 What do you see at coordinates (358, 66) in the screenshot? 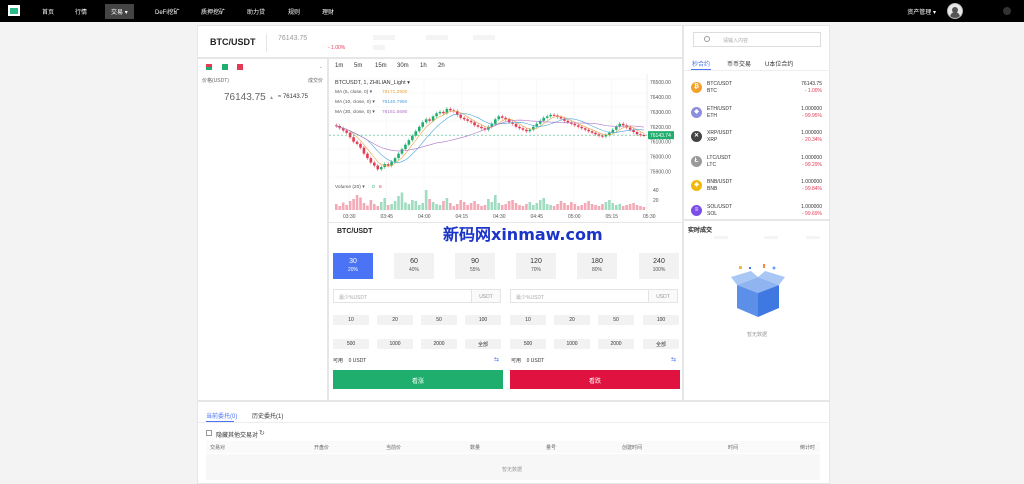
I see `timeframe-5m: 5m` at bounding box center [358, 66].